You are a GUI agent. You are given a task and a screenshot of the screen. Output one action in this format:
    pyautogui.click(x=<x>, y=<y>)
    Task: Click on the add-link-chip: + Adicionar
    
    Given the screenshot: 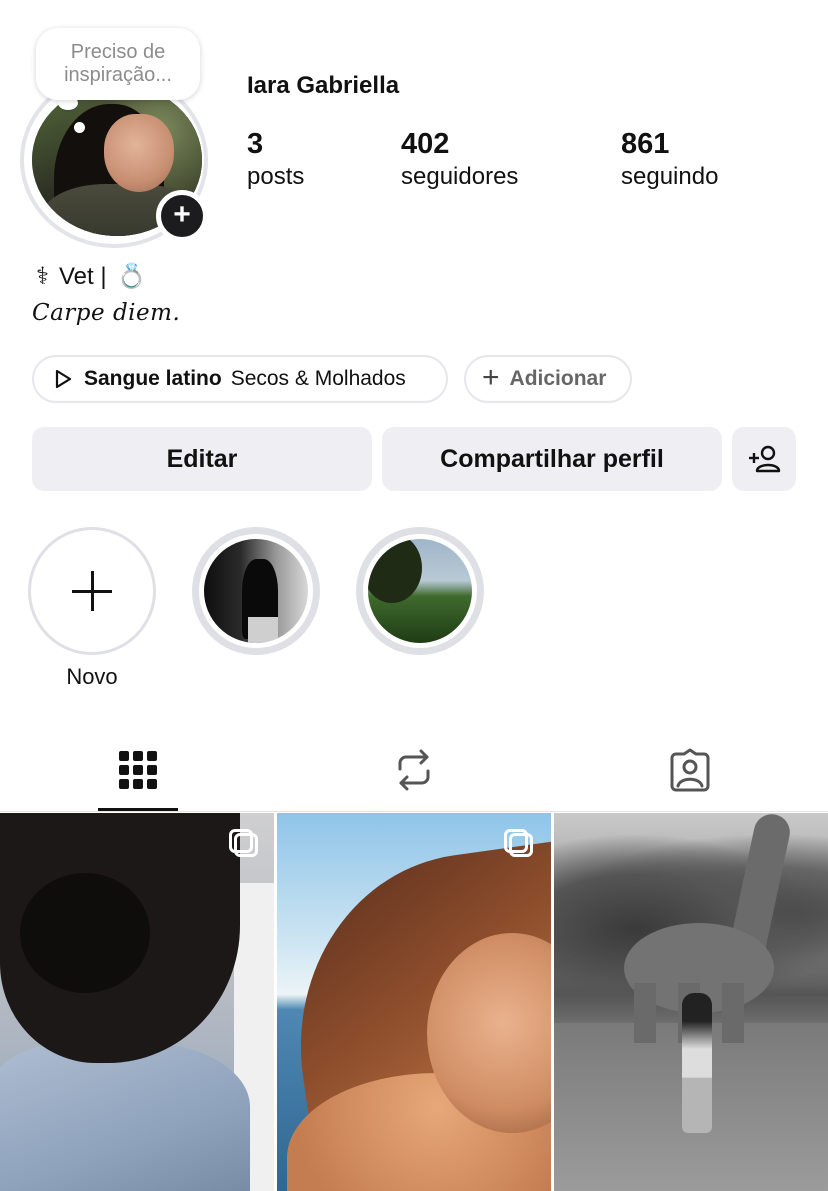 What is the action you would take?
    pyautogui.click(x=548, y=379)
    